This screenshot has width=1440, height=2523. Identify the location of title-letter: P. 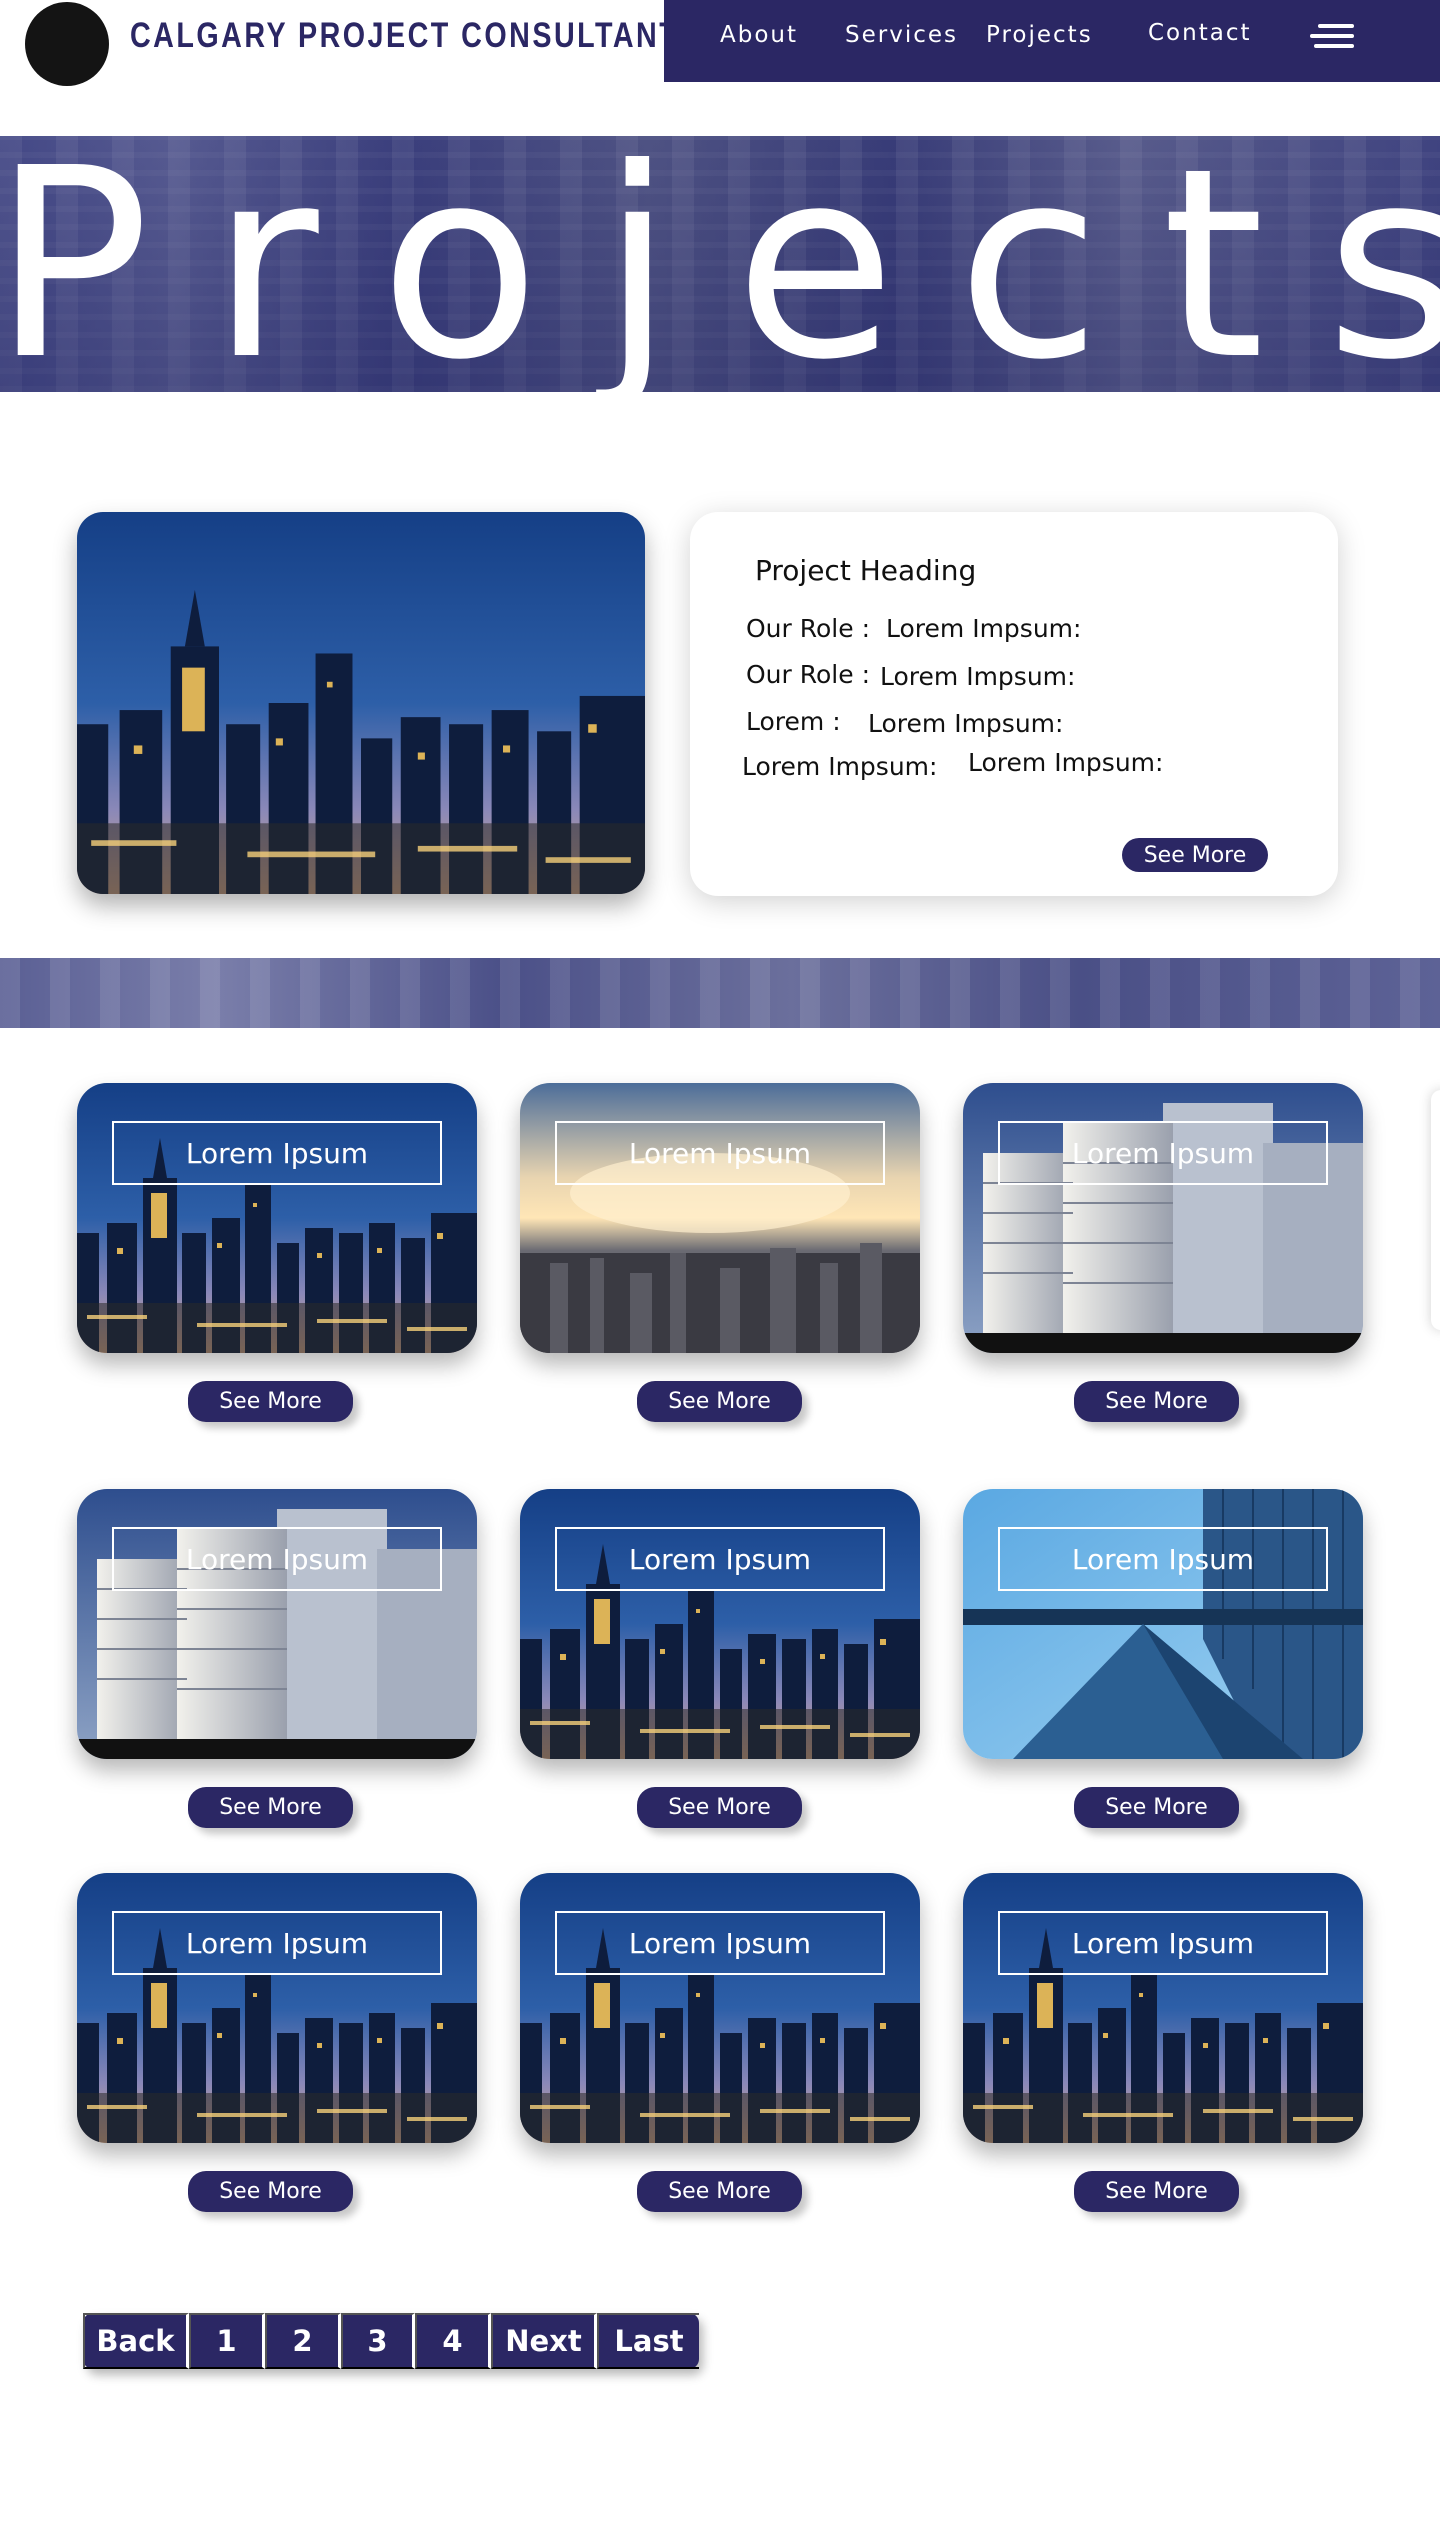
(75, 264).